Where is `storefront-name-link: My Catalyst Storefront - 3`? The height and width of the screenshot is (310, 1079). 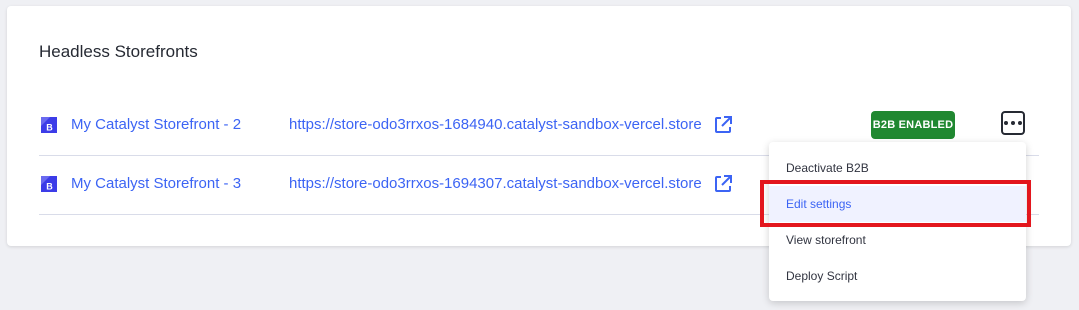 storefront-name-link: My Catalyst Storefront - 3 is located at coordinates (156, 183).